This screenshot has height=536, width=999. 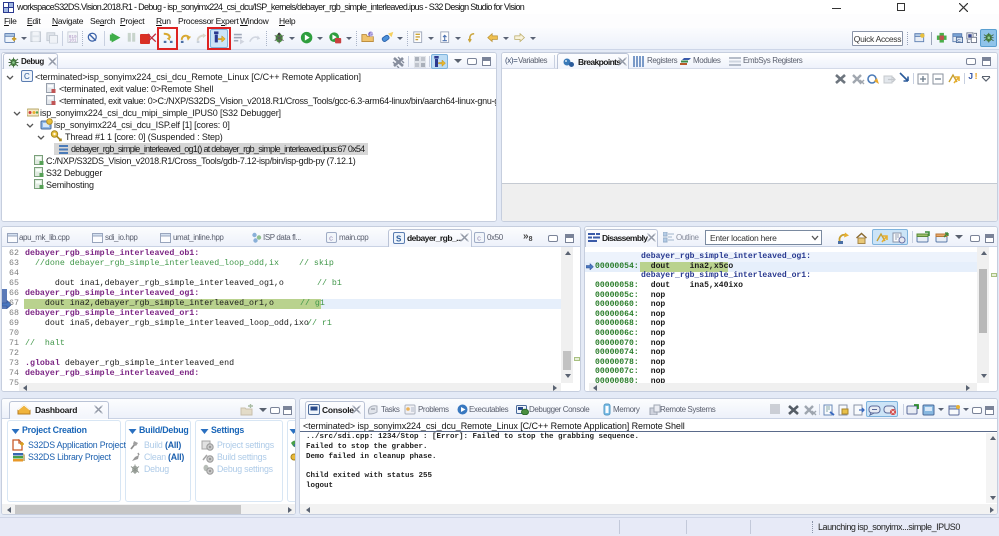 I want to click on svg-text: 101, so click(x=73, y=41).